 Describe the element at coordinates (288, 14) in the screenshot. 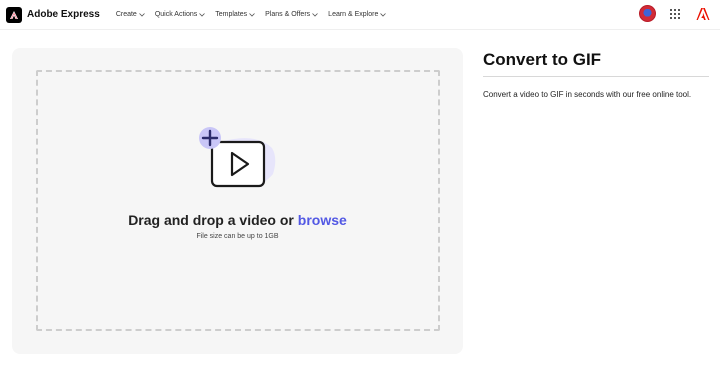

I see `nav-label: Plans & Offers` at that location.